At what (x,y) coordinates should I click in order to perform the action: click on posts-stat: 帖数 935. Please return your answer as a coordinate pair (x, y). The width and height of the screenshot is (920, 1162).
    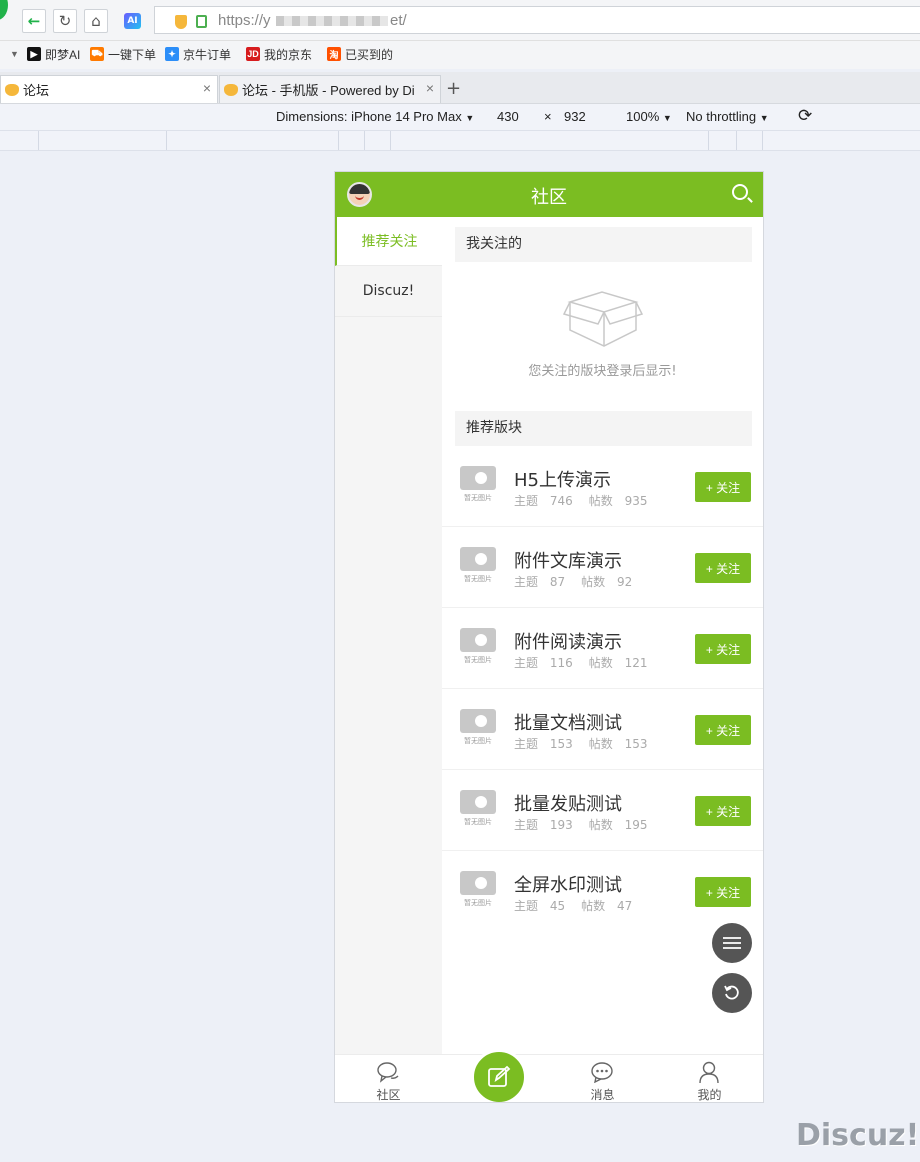
    Looking at the image, I should click on (622, 501).